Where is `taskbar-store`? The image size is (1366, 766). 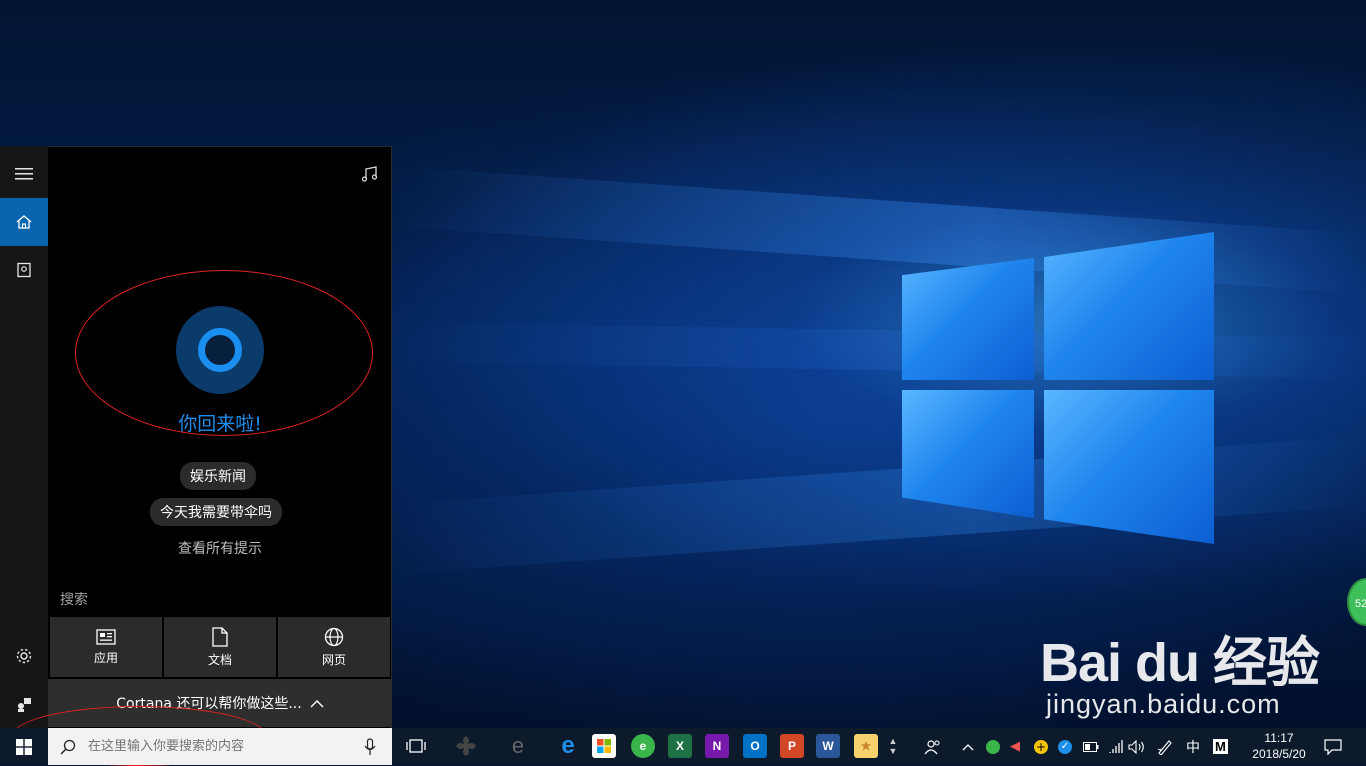 taskbar-store is located at coordinates (604, 746).